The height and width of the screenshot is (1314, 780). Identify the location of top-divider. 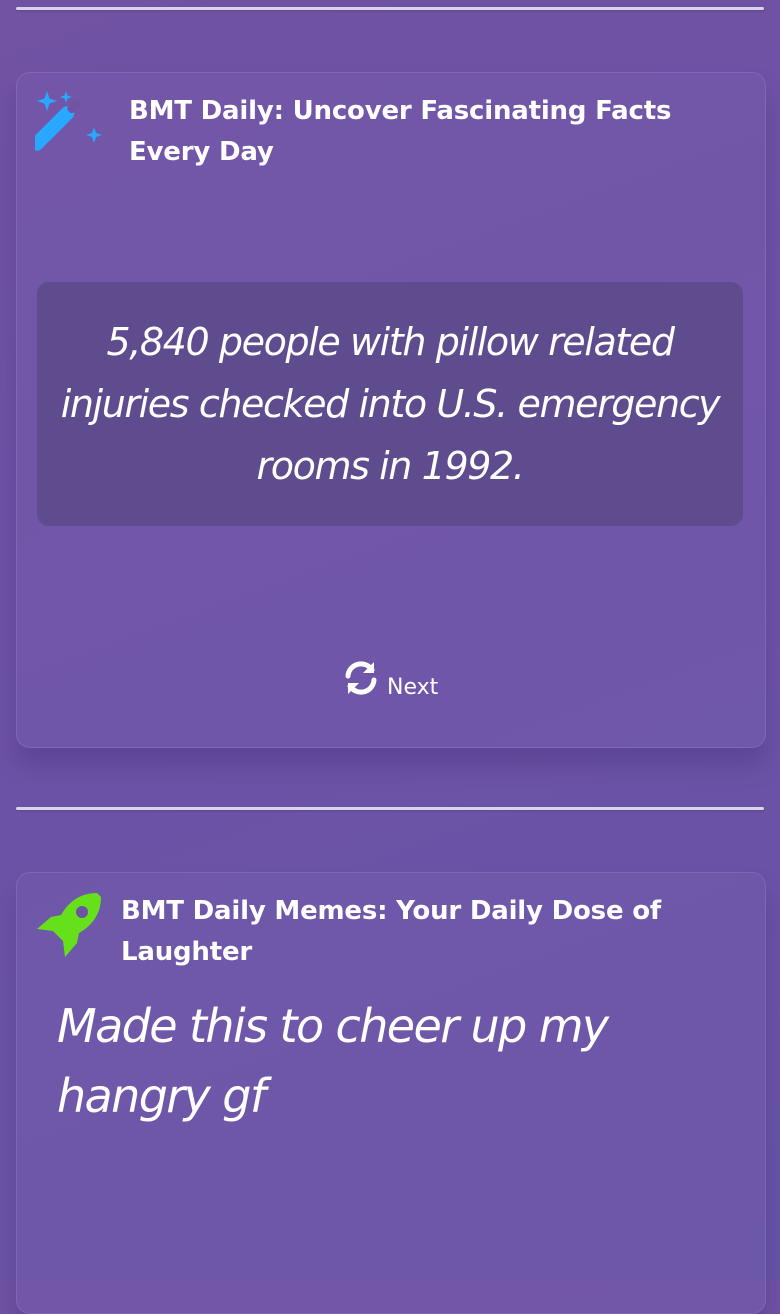
(390, 8).